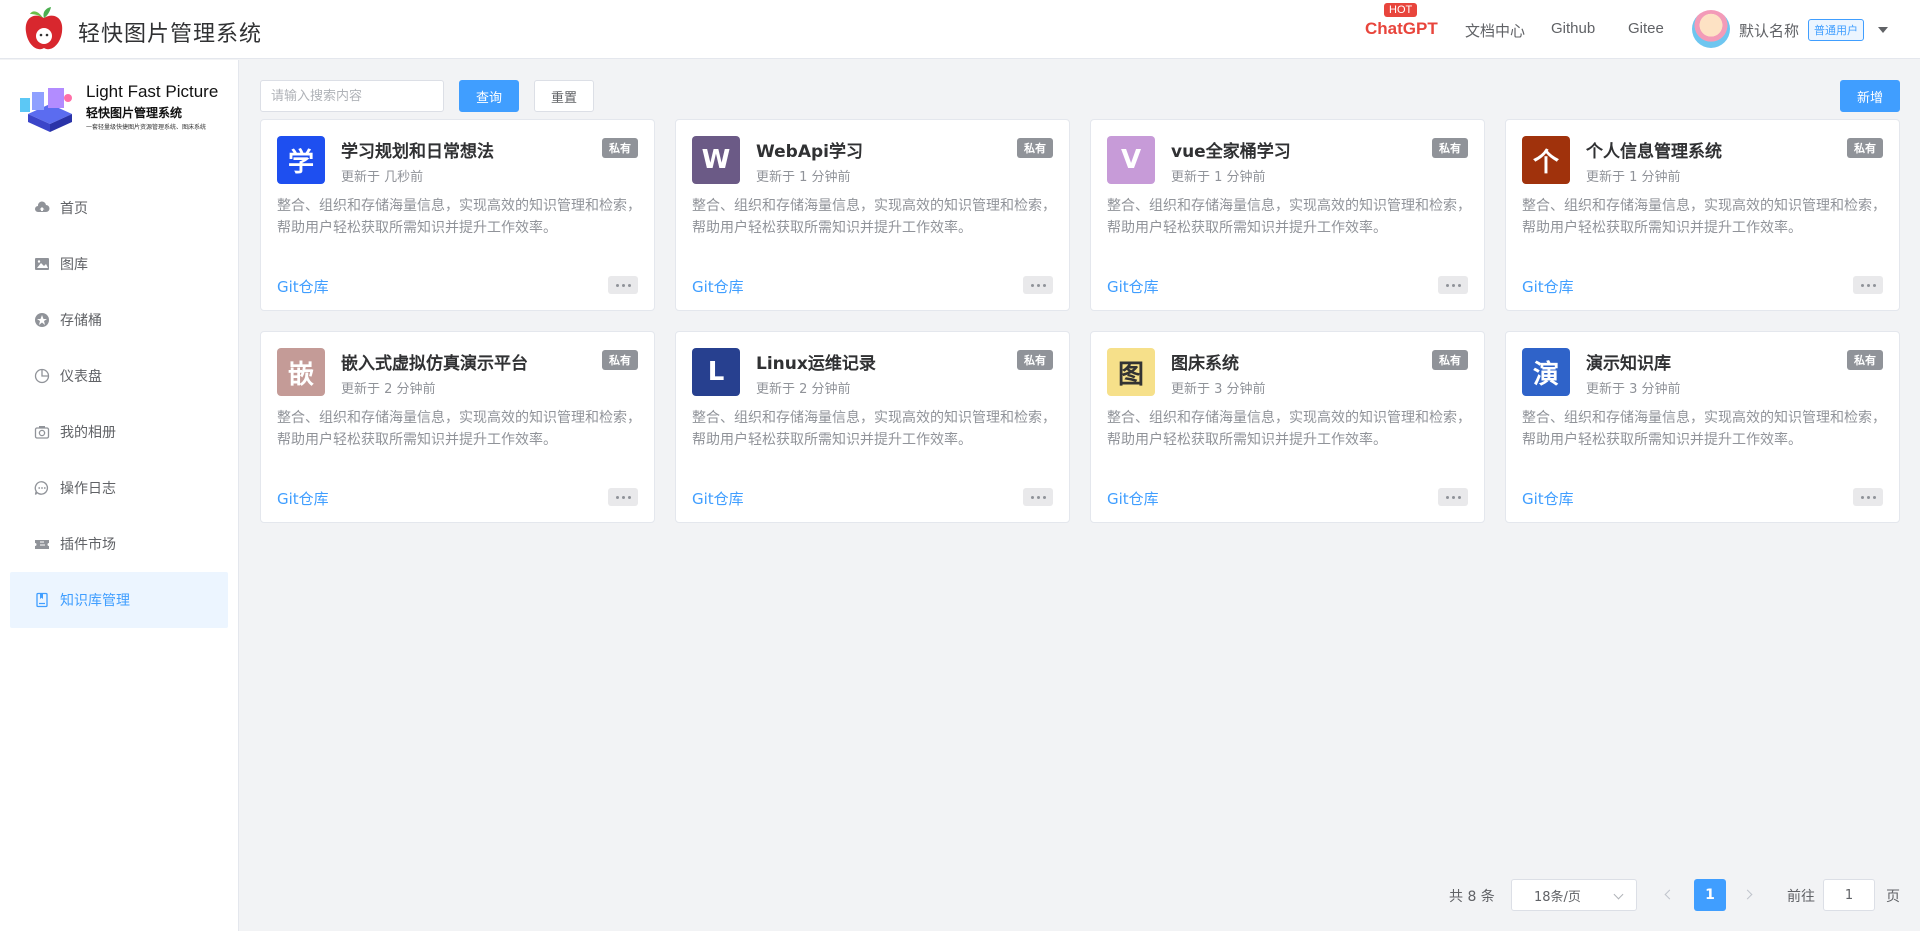 This screenshot has height=931, width=1920. What do you see at coordinates (119, 376) in the screenshot?
I see `sidebar-item-dashboard: 仪表盘` at bounding box center [119, 376].